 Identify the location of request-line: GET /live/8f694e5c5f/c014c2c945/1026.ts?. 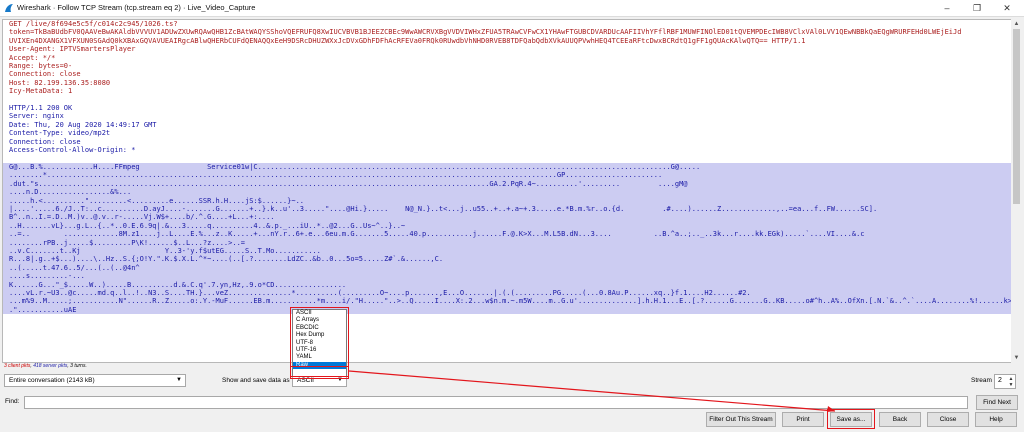
(93, 24).